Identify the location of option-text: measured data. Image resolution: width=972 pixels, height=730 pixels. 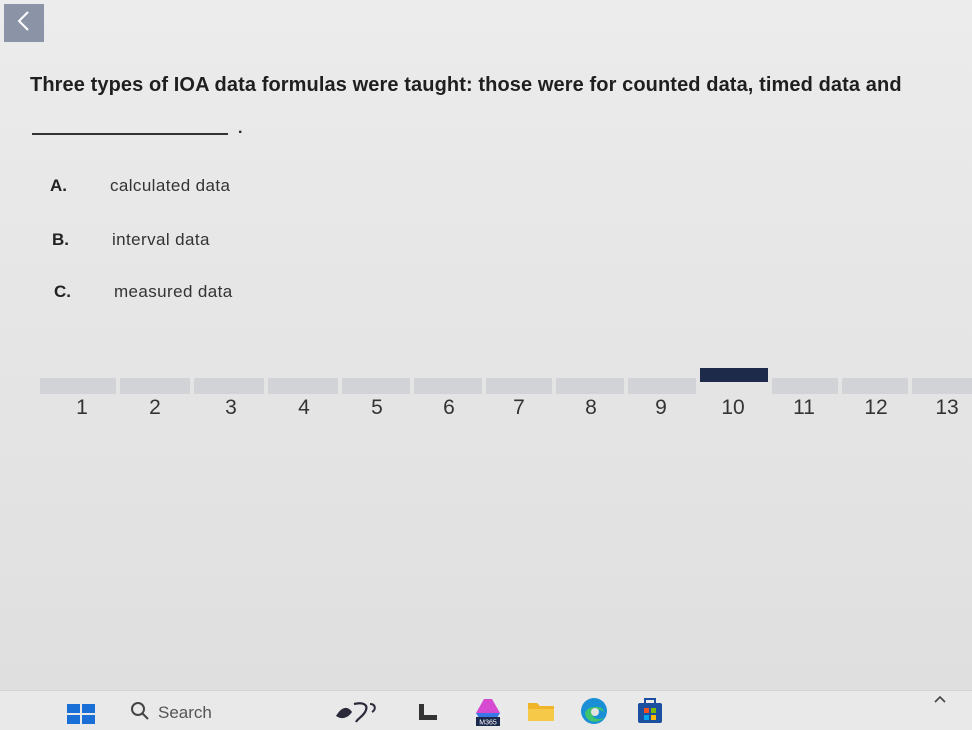
(173, 291).